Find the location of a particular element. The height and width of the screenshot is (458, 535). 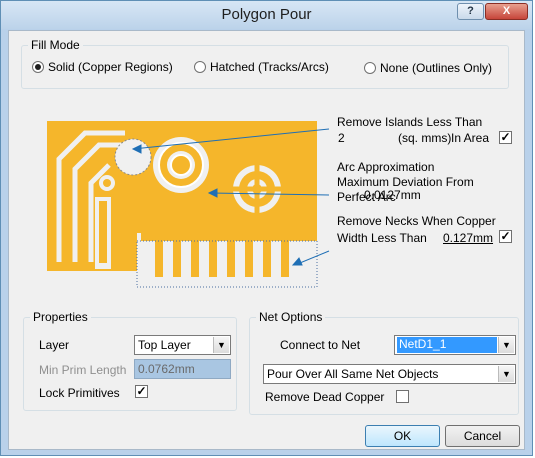

layer-select-value: Top Layer is located at coordinates (164, 345).